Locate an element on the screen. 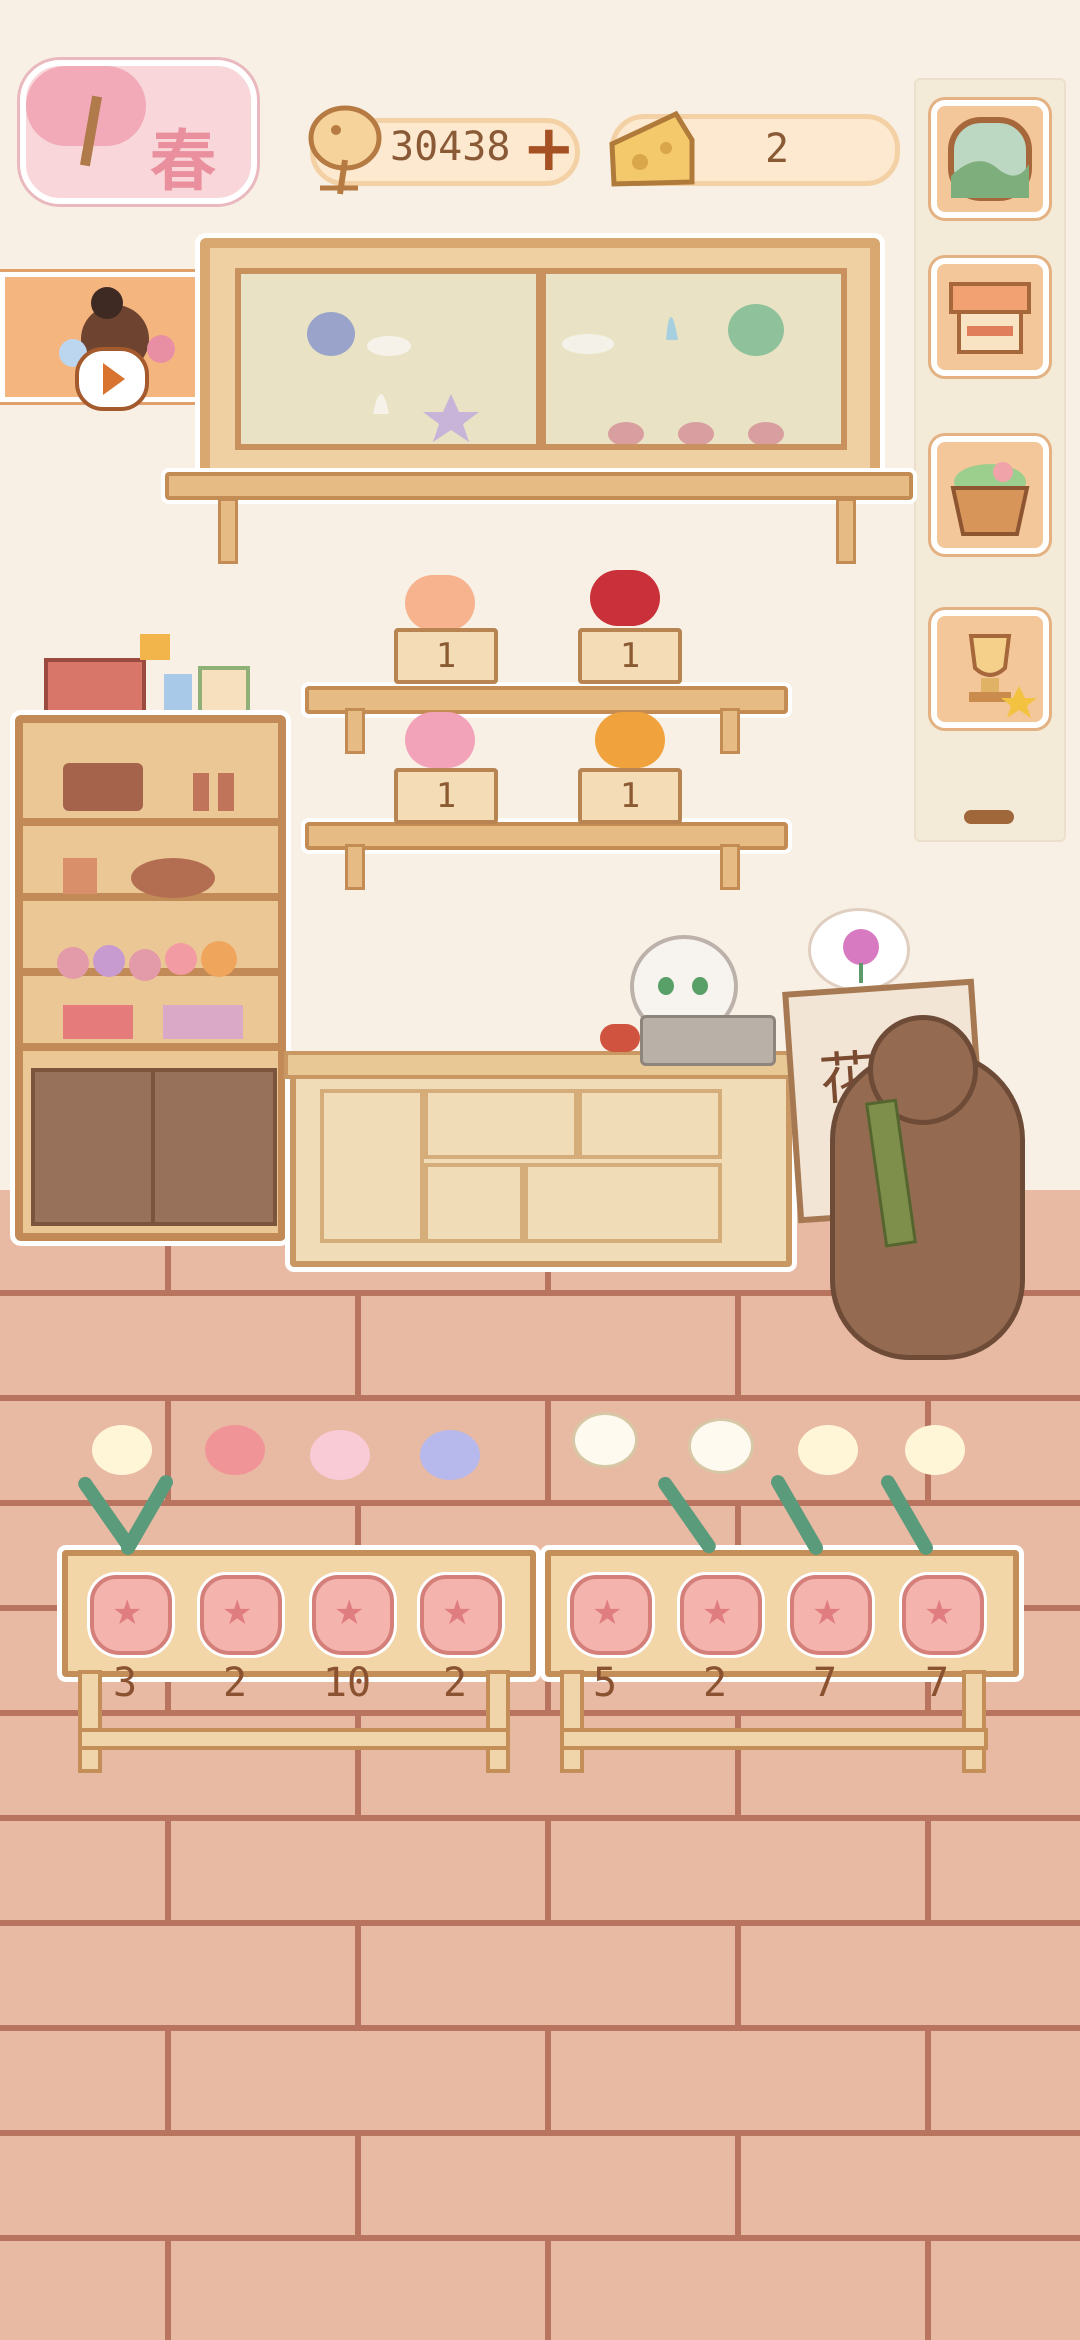 The width and height of the screenshot is (1080, 2340). bouquet-count: 1 is located at coordinates (446, 656).